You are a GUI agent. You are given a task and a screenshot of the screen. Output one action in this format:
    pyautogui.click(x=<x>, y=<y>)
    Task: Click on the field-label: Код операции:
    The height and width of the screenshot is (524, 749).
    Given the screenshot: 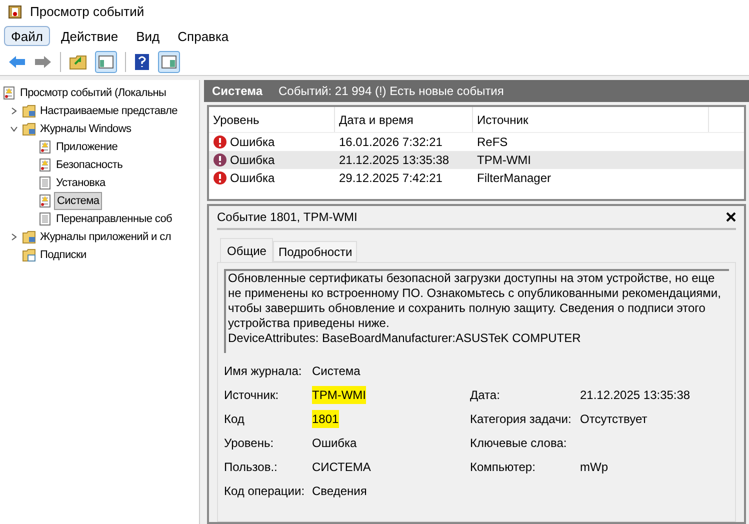 What is the action you would take?
    pyautogui.click(x=265, y=491)
    